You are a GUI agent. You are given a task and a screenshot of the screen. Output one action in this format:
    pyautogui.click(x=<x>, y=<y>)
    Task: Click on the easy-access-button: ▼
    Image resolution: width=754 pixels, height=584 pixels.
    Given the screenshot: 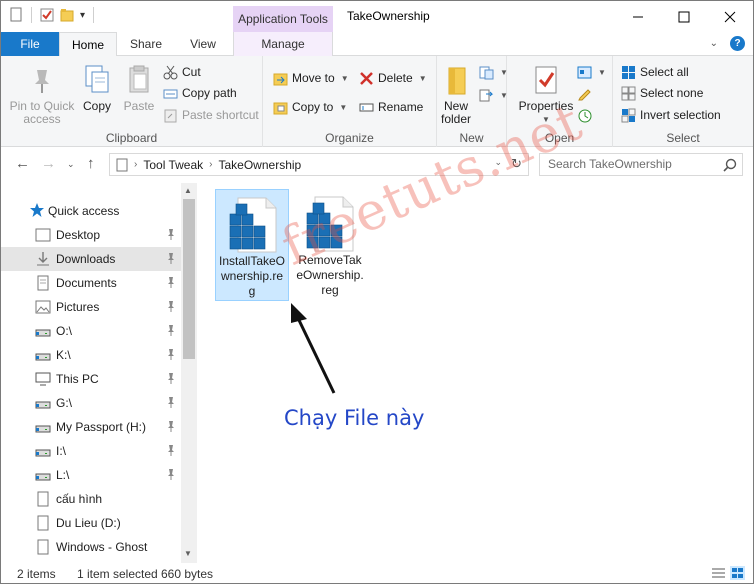 What is the action you would take?
    pyautogui.click(x=493, y=95)
    